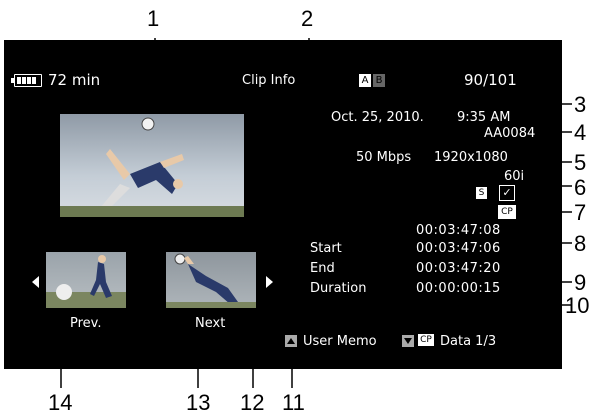 Image resolution: width=596 pixels, height=418 pixels. What do you see at coordinates (580, 243) in the screenshot?
I see `callout-8: 8` at bounding box center [580, 243].